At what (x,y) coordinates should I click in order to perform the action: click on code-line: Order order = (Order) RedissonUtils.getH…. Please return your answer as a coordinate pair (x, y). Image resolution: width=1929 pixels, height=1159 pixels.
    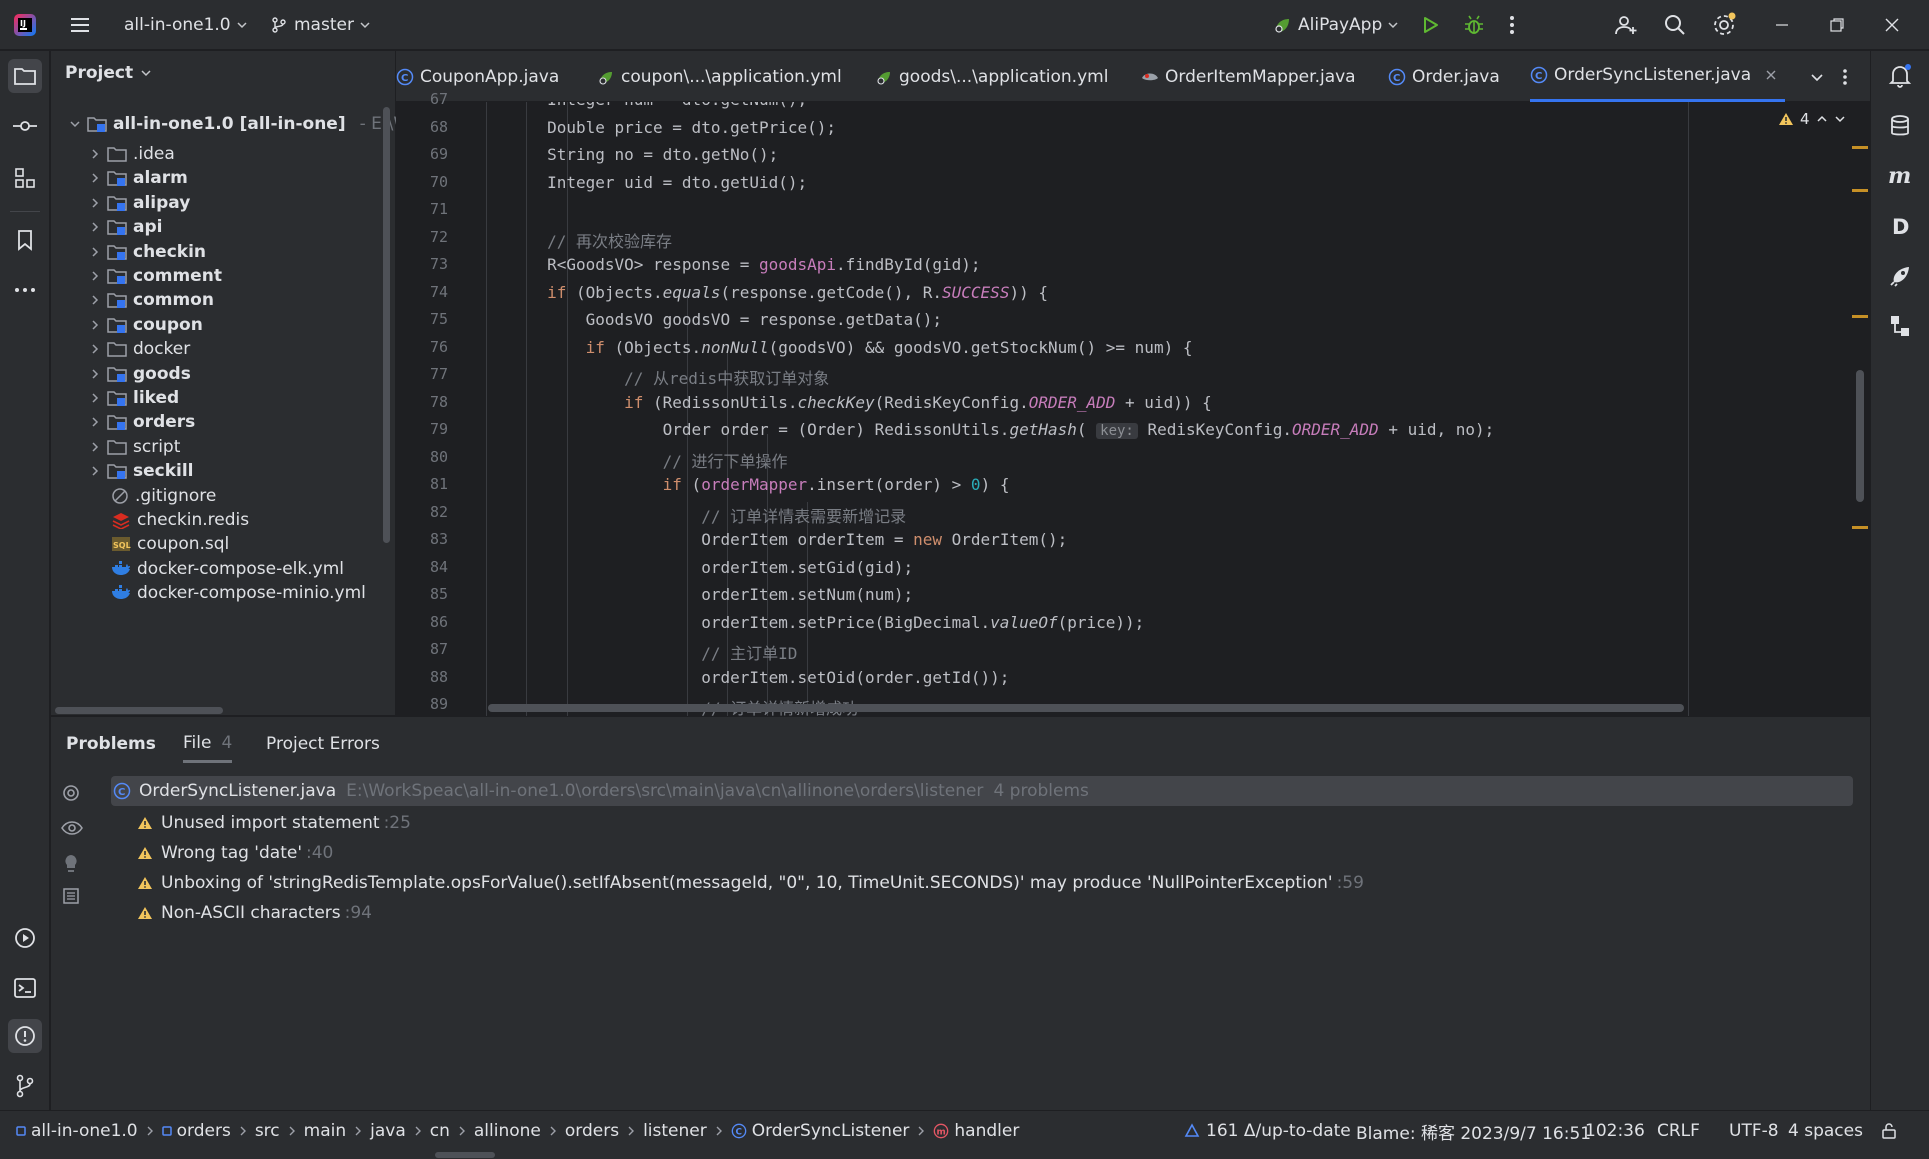
    Looking at the image, I should click on (988, 429).